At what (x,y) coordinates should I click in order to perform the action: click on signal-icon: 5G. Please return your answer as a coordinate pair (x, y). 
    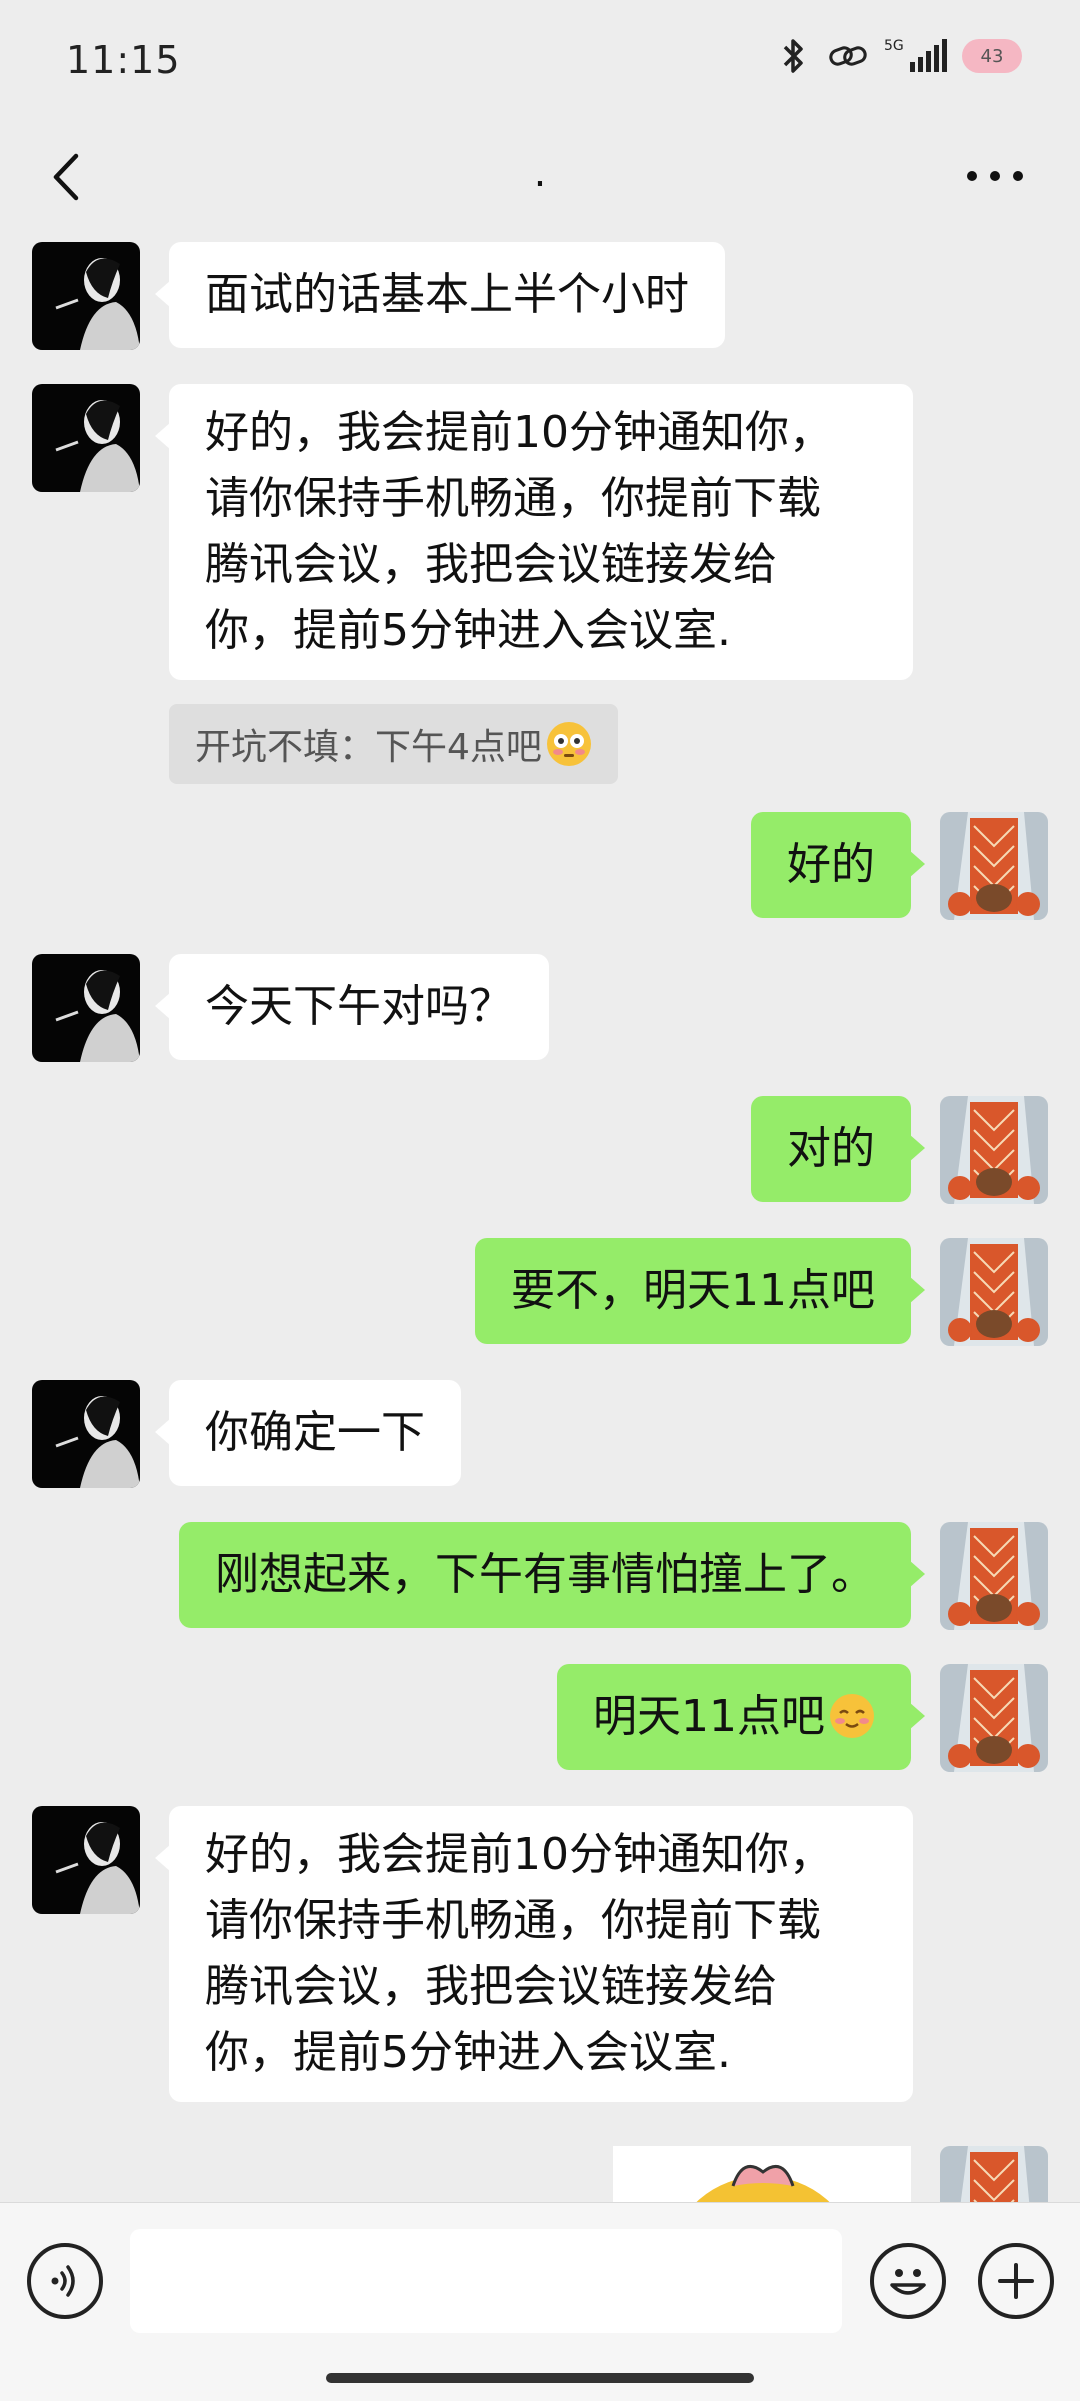
    Looking at the image, I should click on (915, 56).